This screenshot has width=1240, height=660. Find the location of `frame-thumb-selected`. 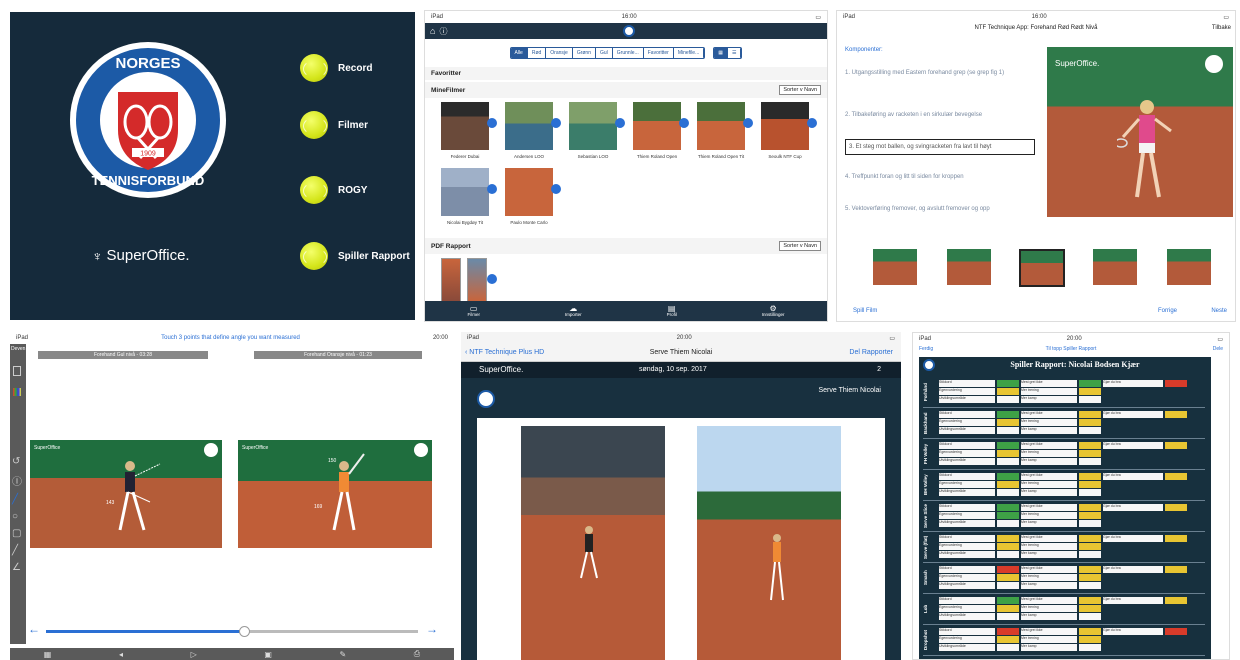

frame-thumb-selected is located at coordinates (1042, 268).